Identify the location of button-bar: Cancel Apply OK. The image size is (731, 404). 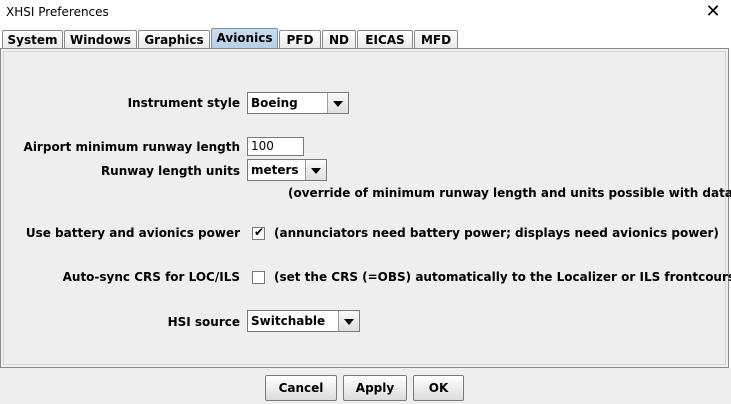
(365, 386).